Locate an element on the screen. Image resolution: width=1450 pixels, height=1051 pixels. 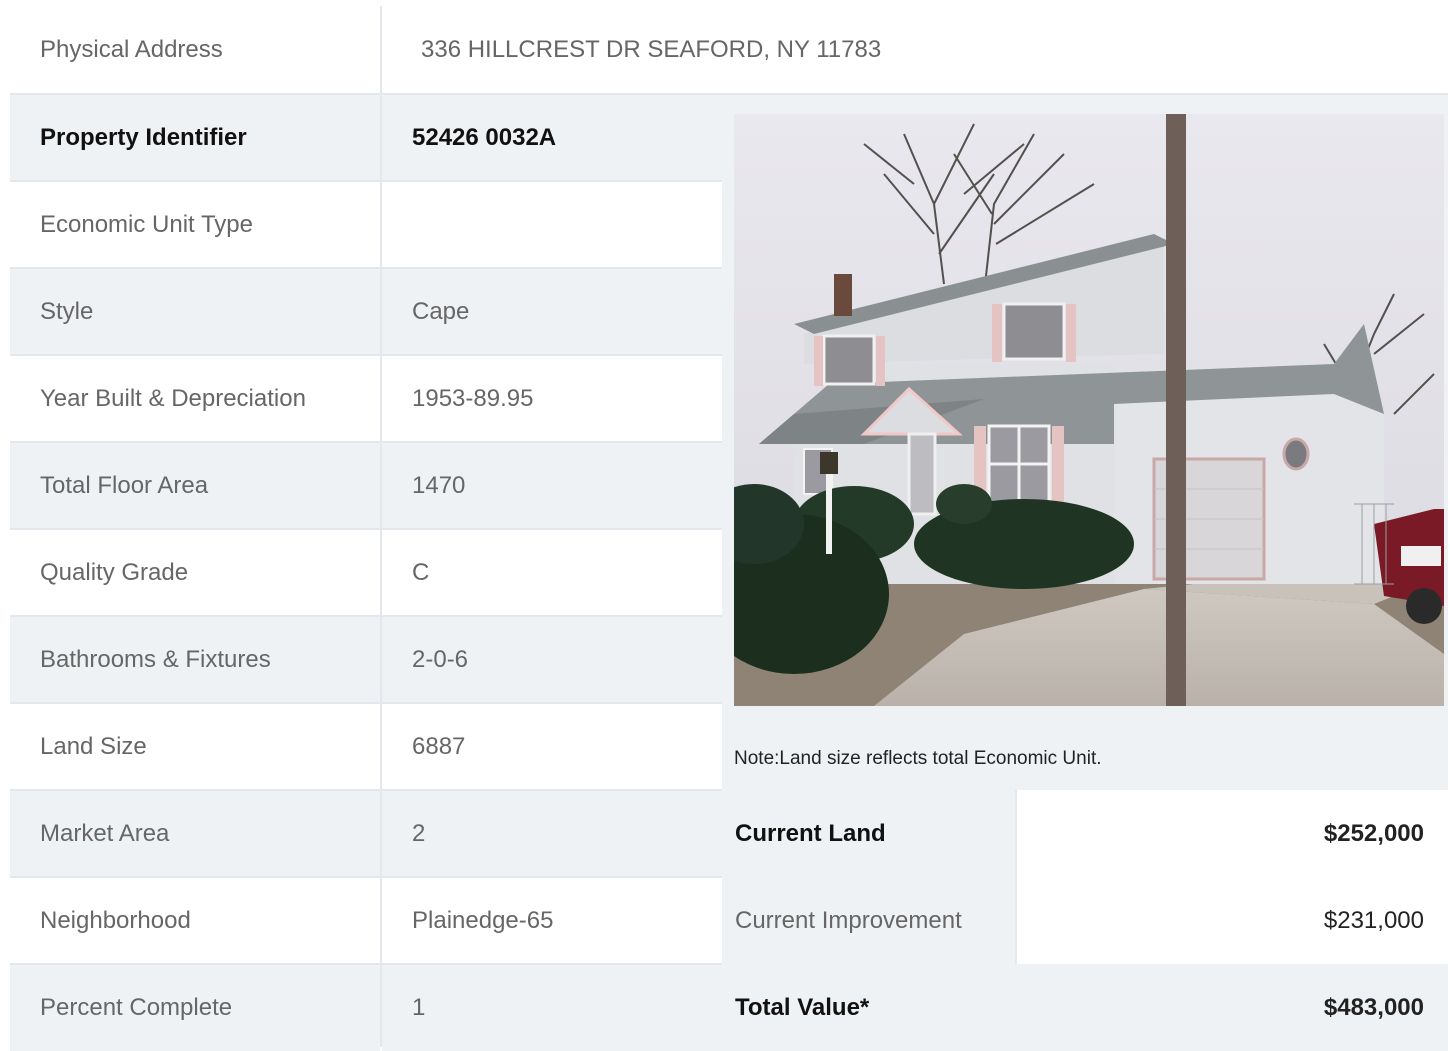
current-land-label-cell: Current Land is located at coordinates (869, 833).